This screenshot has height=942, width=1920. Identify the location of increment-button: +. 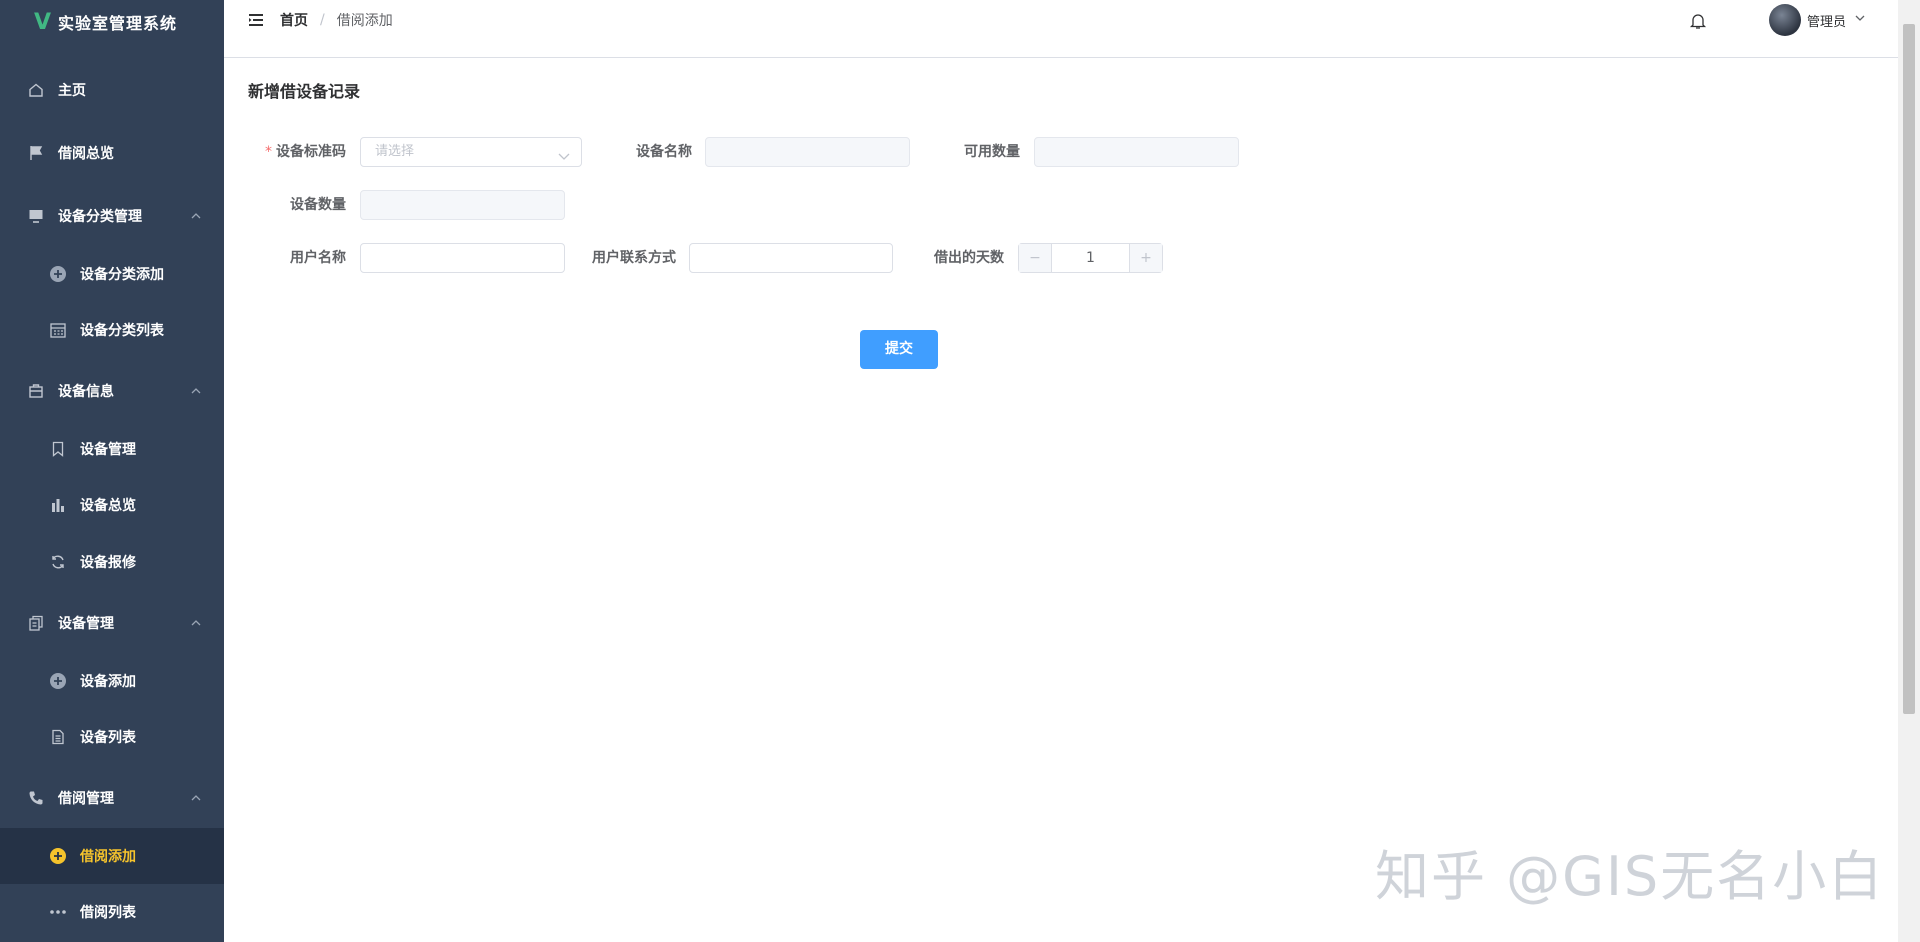
(1145, 258).